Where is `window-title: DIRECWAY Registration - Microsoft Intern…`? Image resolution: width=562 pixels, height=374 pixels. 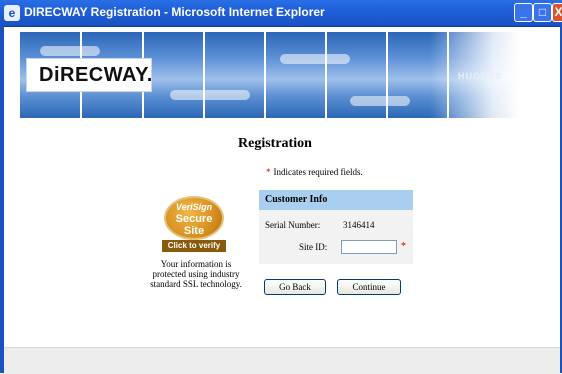 window-title: DIRECWAY Registration - Microsoft Intern… is located at coordinates (174, 12).